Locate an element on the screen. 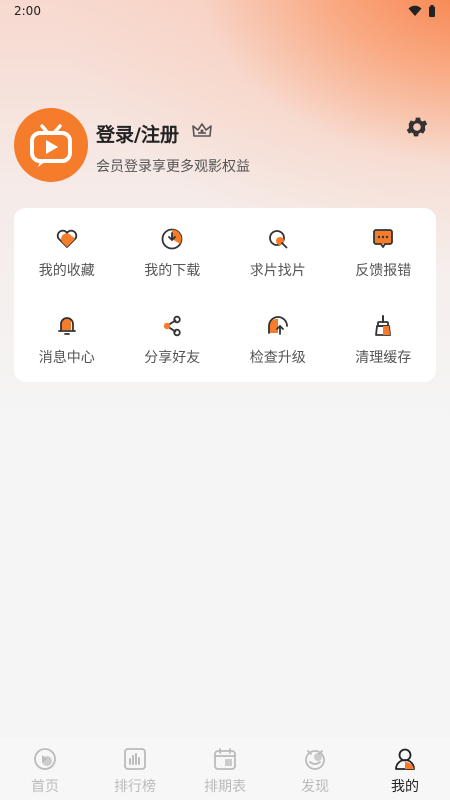 The height and width of the screenshot is (800, 450). tab-label: 排行榜 is located at coordinates (135, 787).